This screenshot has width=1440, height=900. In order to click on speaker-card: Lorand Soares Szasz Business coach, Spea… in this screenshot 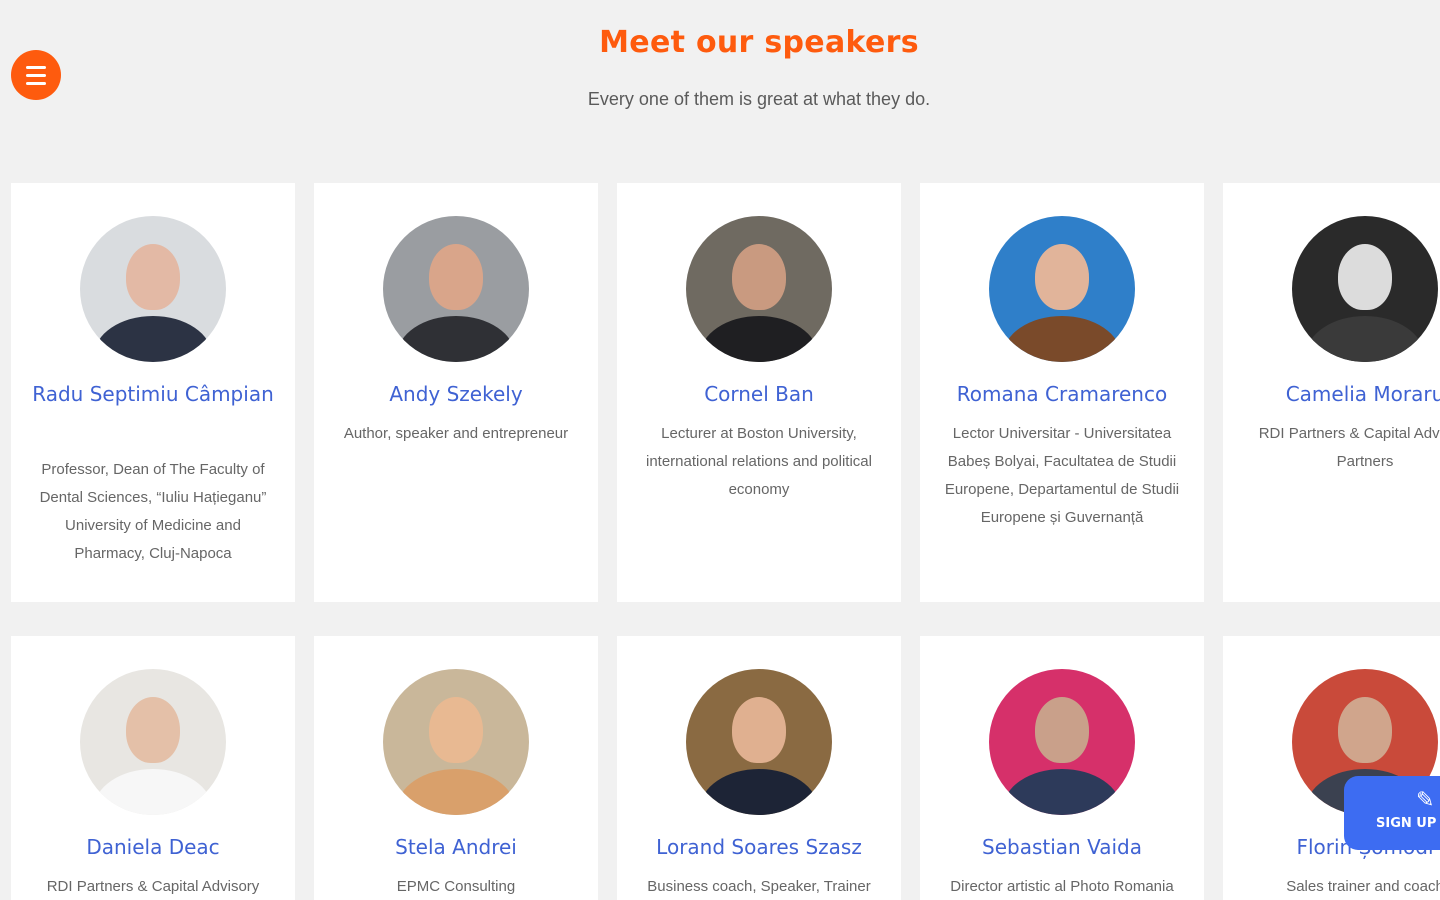, I will do `click(759, 768)`.